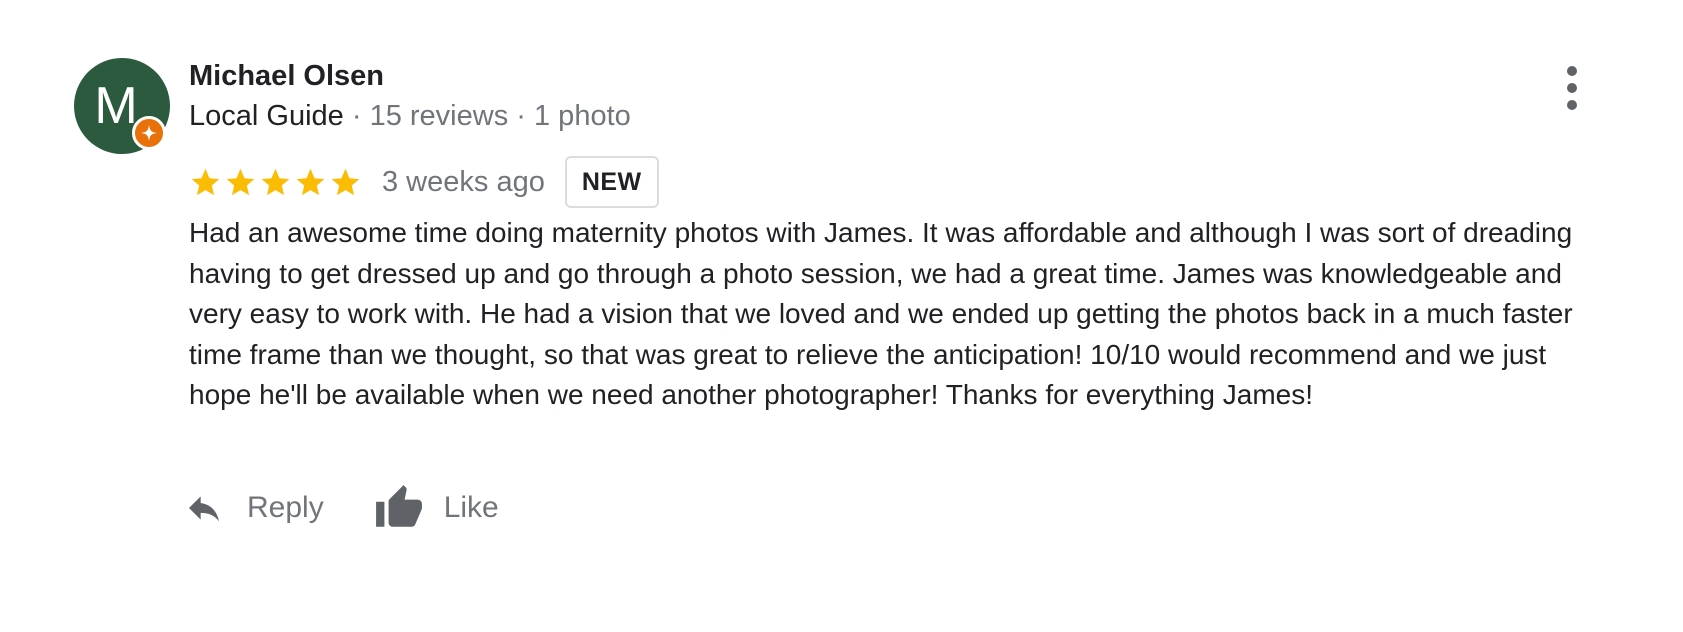 Image resolution: width=1683 pixels, height=632 pixels. I want to click on local-guide-star-icon, so click(149, 133).